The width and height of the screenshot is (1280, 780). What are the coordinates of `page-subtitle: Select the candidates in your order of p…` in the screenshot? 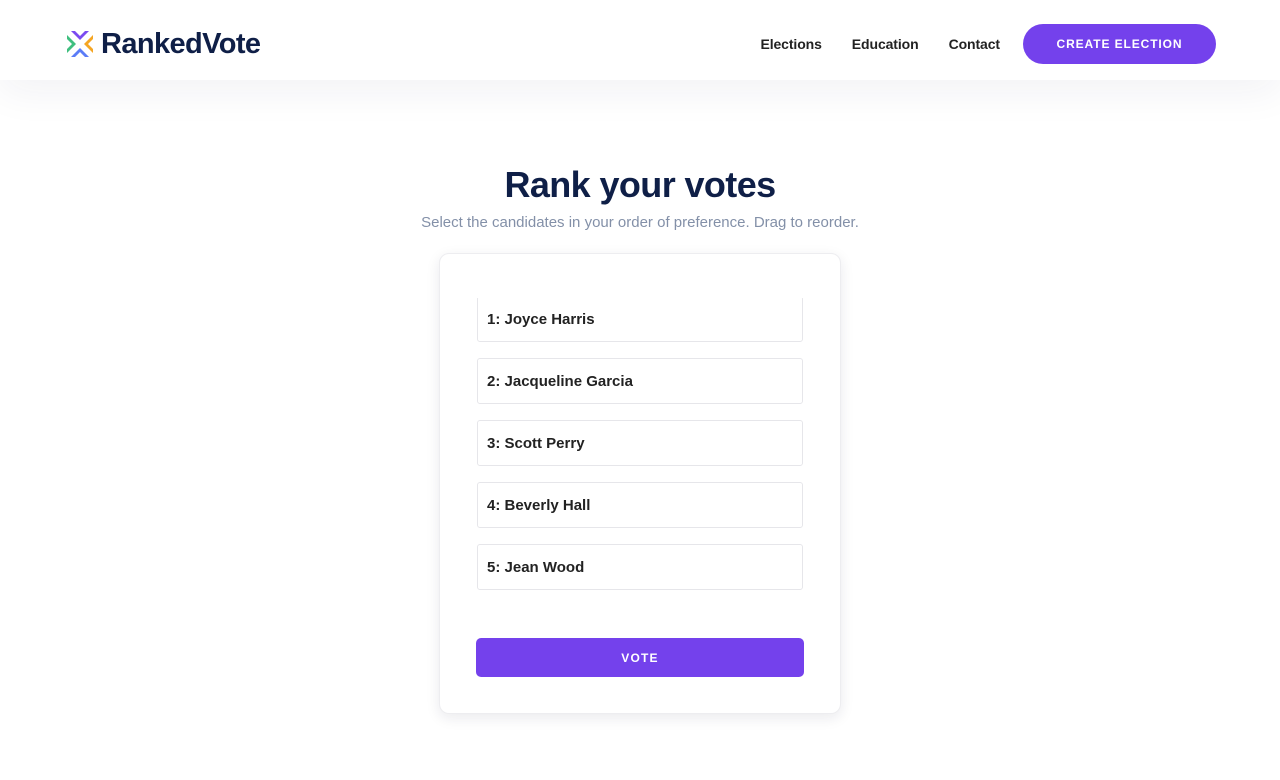 It's located at (640, 222).